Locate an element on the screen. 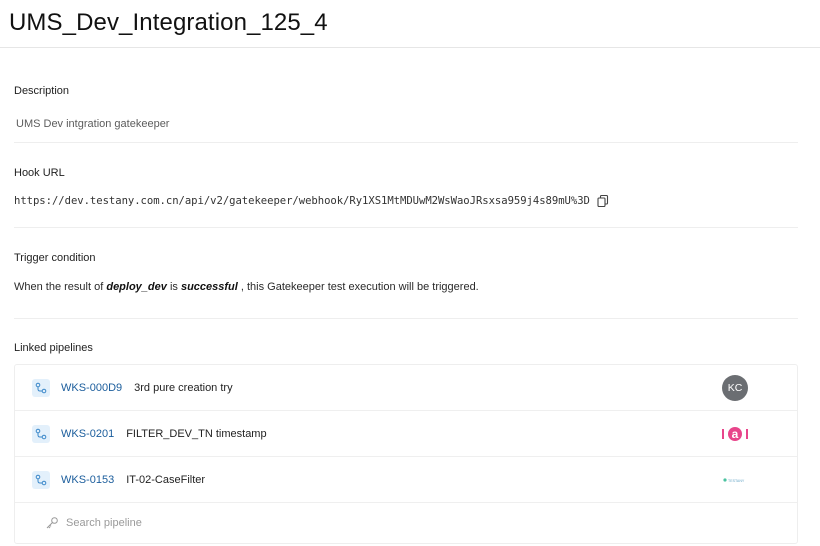 The height and width of the screenshot is (546, 820). page-header: UMS_Dev_Integration_125_4 is located at coordinates (410, 24).